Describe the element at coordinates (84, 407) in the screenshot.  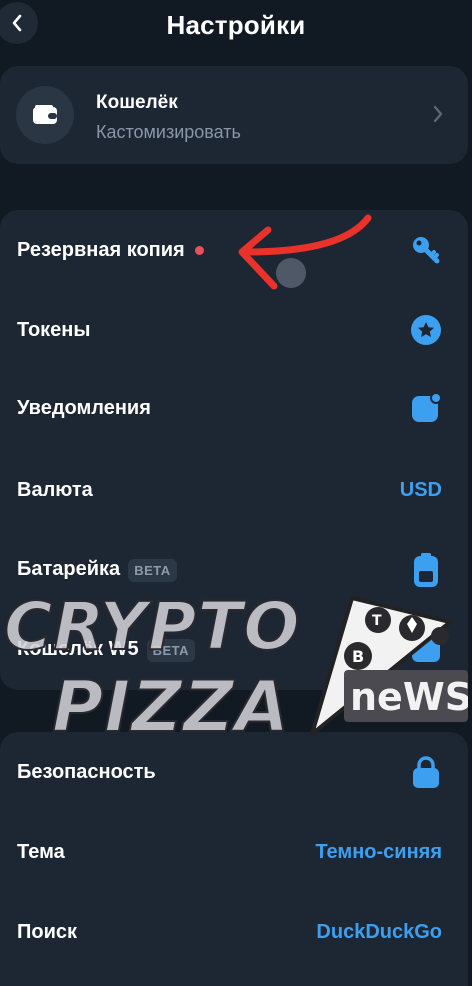
I see `row-notifications-label: Уведомления` at that location.